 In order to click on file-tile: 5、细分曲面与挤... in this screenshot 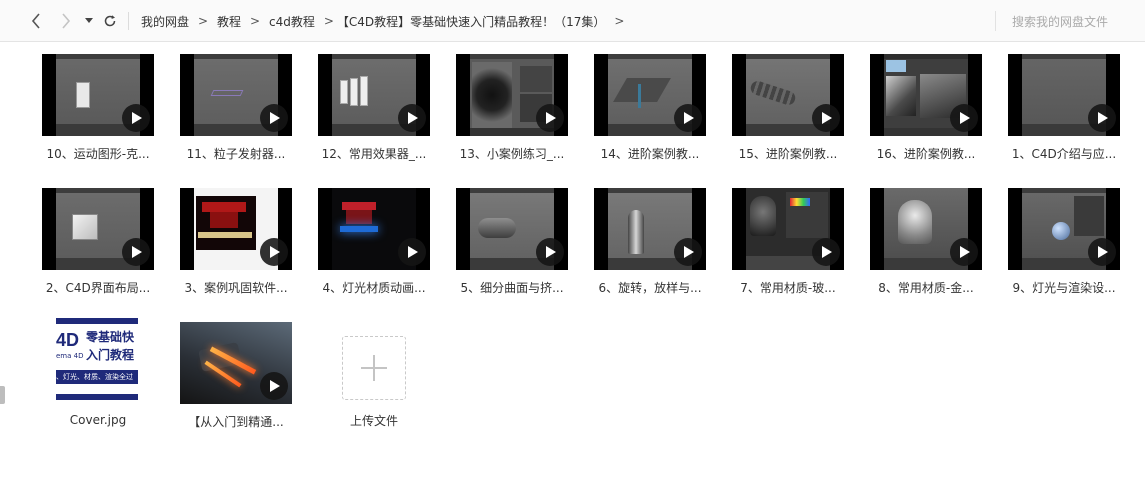, I will do `click(507, 238)`.